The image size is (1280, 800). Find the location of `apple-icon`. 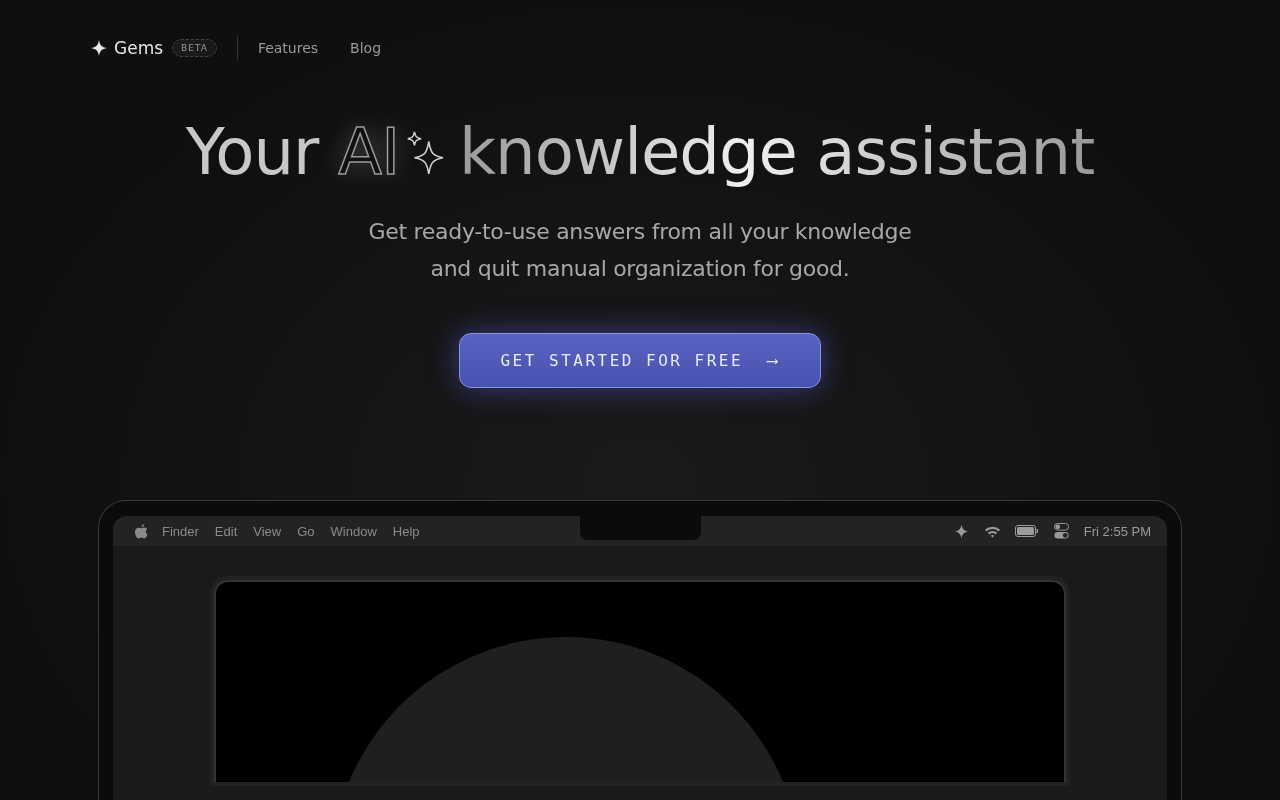

apple-icon is located at coordinates (141, 531).